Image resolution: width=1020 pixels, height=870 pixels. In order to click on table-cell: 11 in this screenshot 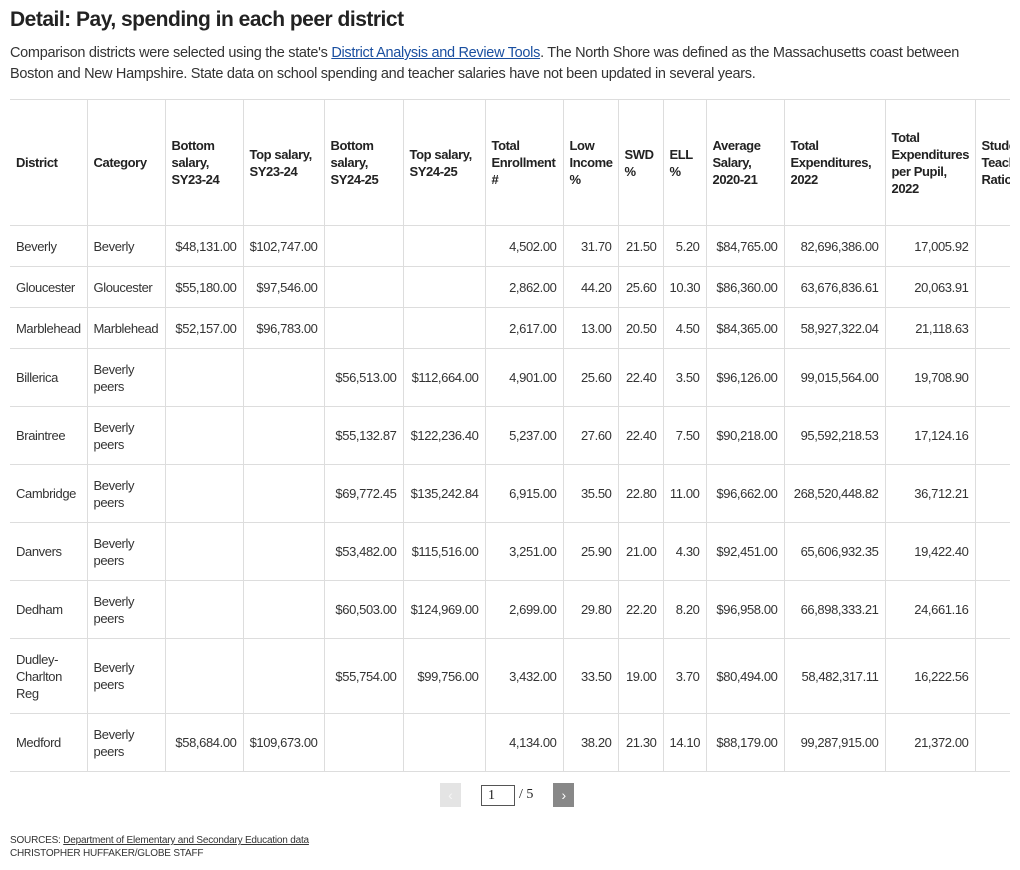, I will do `click(992, 609)`.